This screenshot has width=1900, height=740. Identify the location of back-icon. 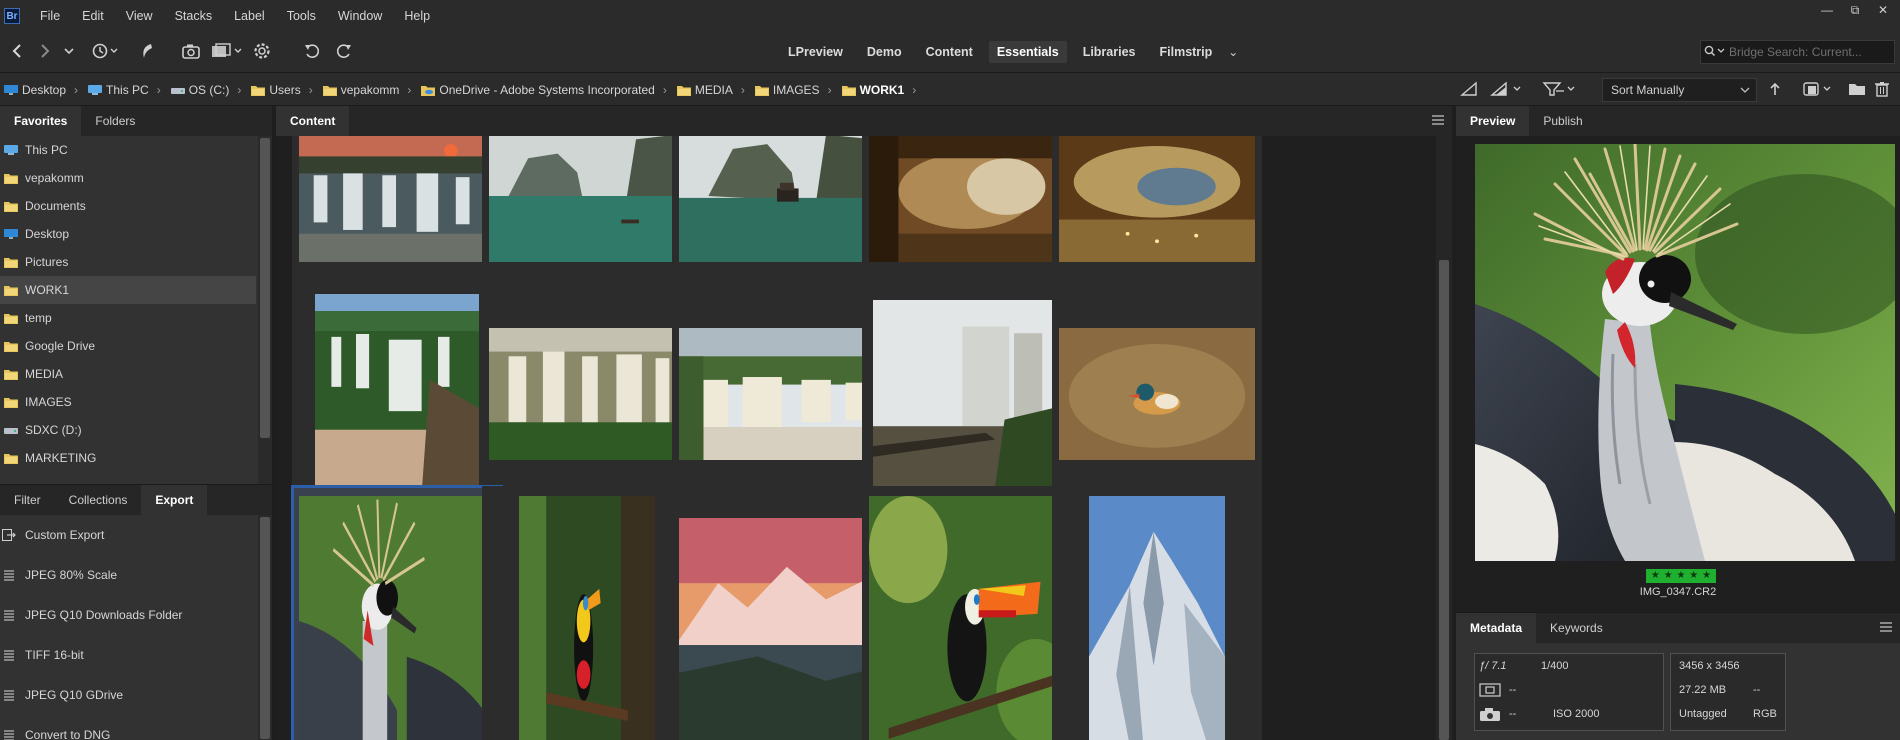
(17, 51).